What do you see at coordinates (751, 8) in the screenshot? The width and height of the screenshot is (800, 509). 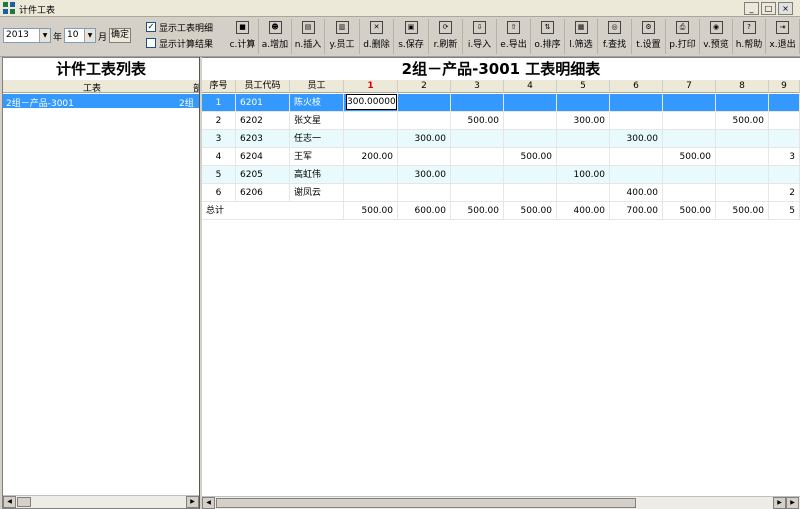 I see `minimize-button: _` at bounding box center [751, 8].